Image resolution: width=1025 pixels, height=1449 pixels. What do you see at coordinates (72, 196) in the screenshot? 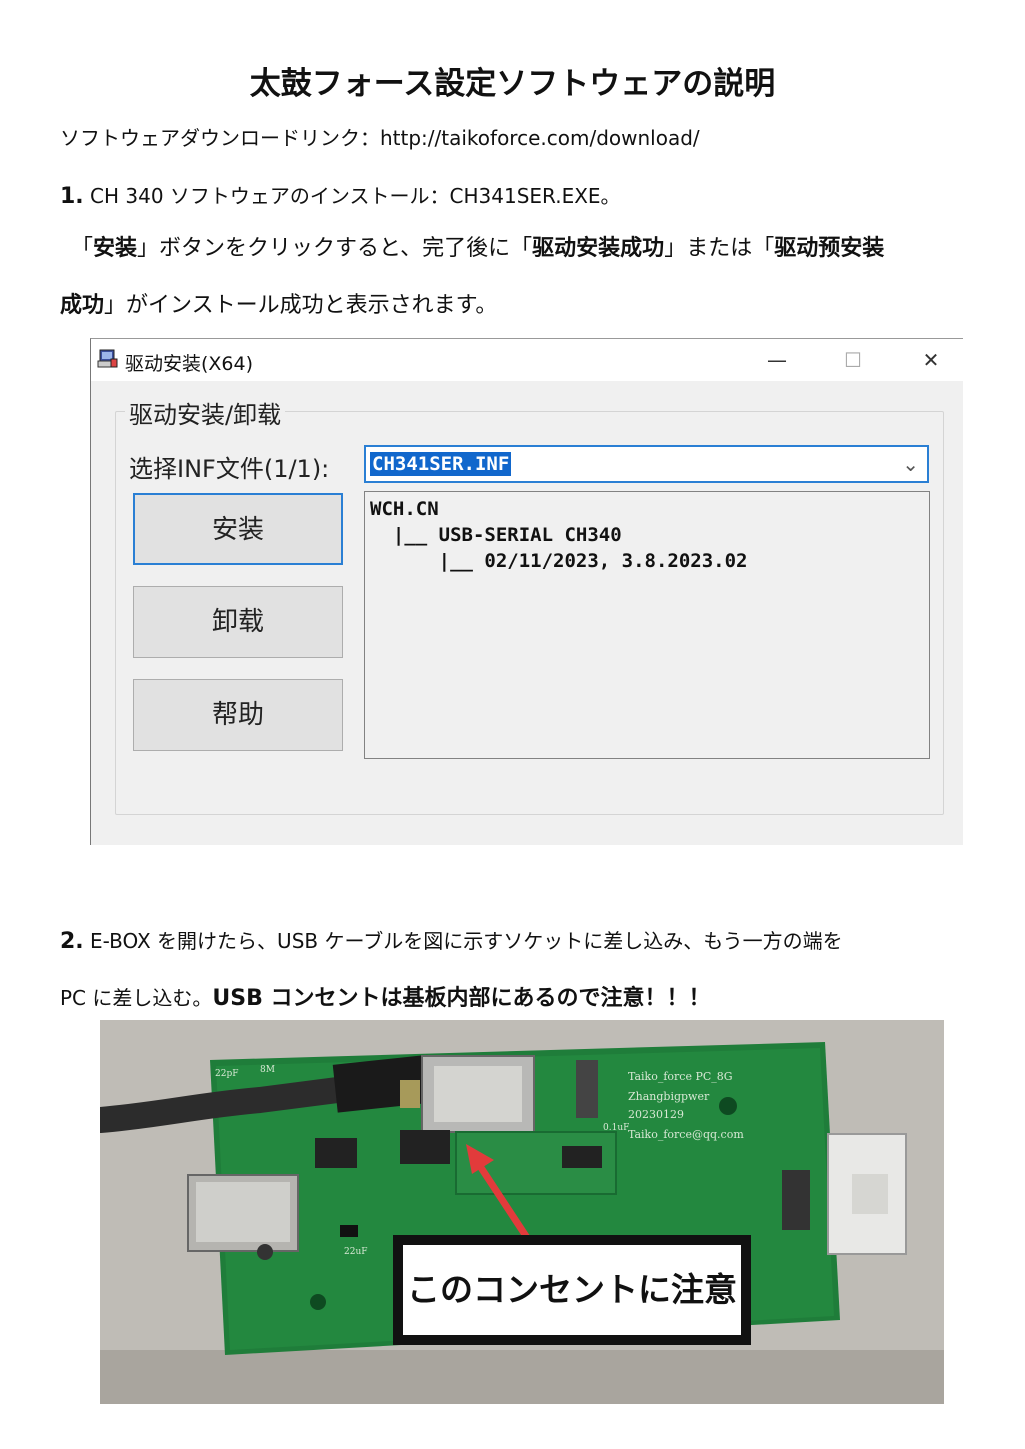
I see `step1-number: 1.` at bounding box center [72, 196].